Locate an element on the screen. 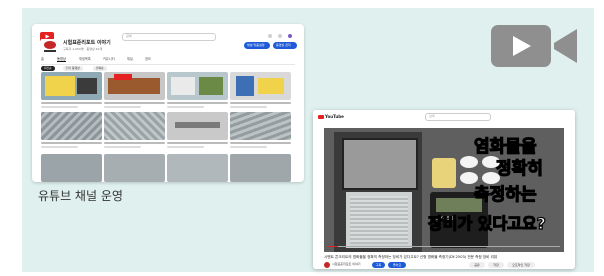  share-button: 공유 is located at coordinates (477, 265).